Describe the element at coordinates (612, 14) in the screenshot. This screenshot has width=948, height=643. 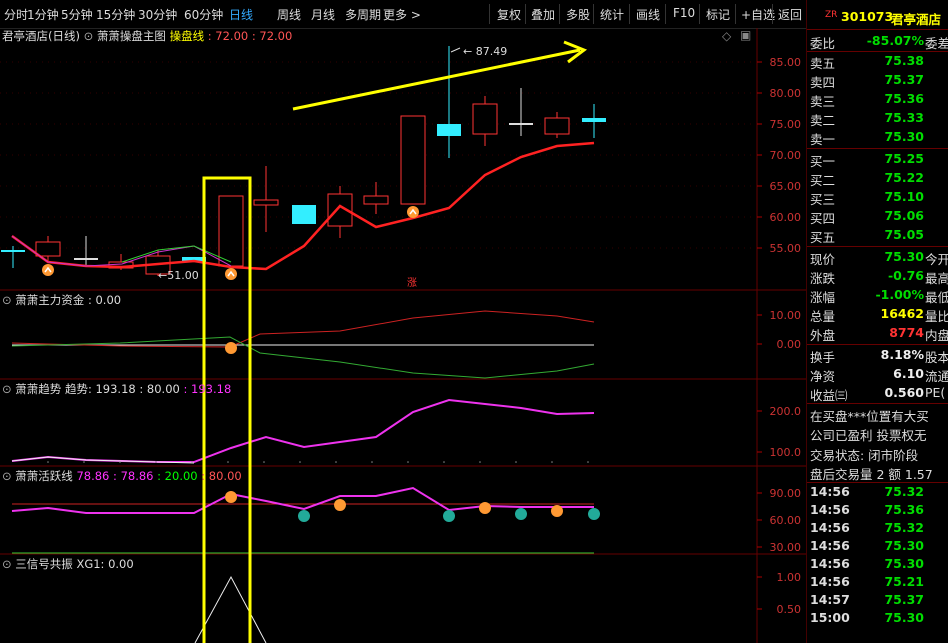
I see `toolbar-button: 统计` at that location.